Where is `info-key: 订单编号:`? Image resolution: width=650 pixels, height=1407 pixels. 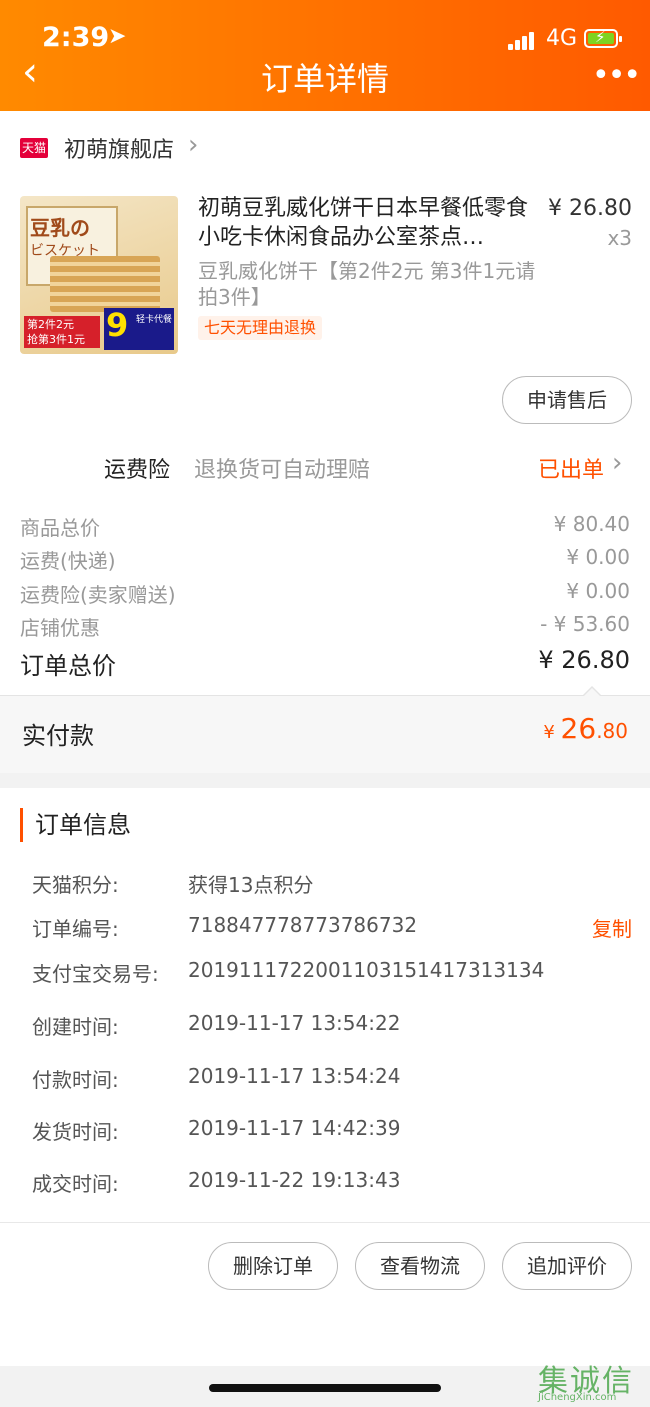
info-key: 订单编号: is located at coordinates (75, 929).